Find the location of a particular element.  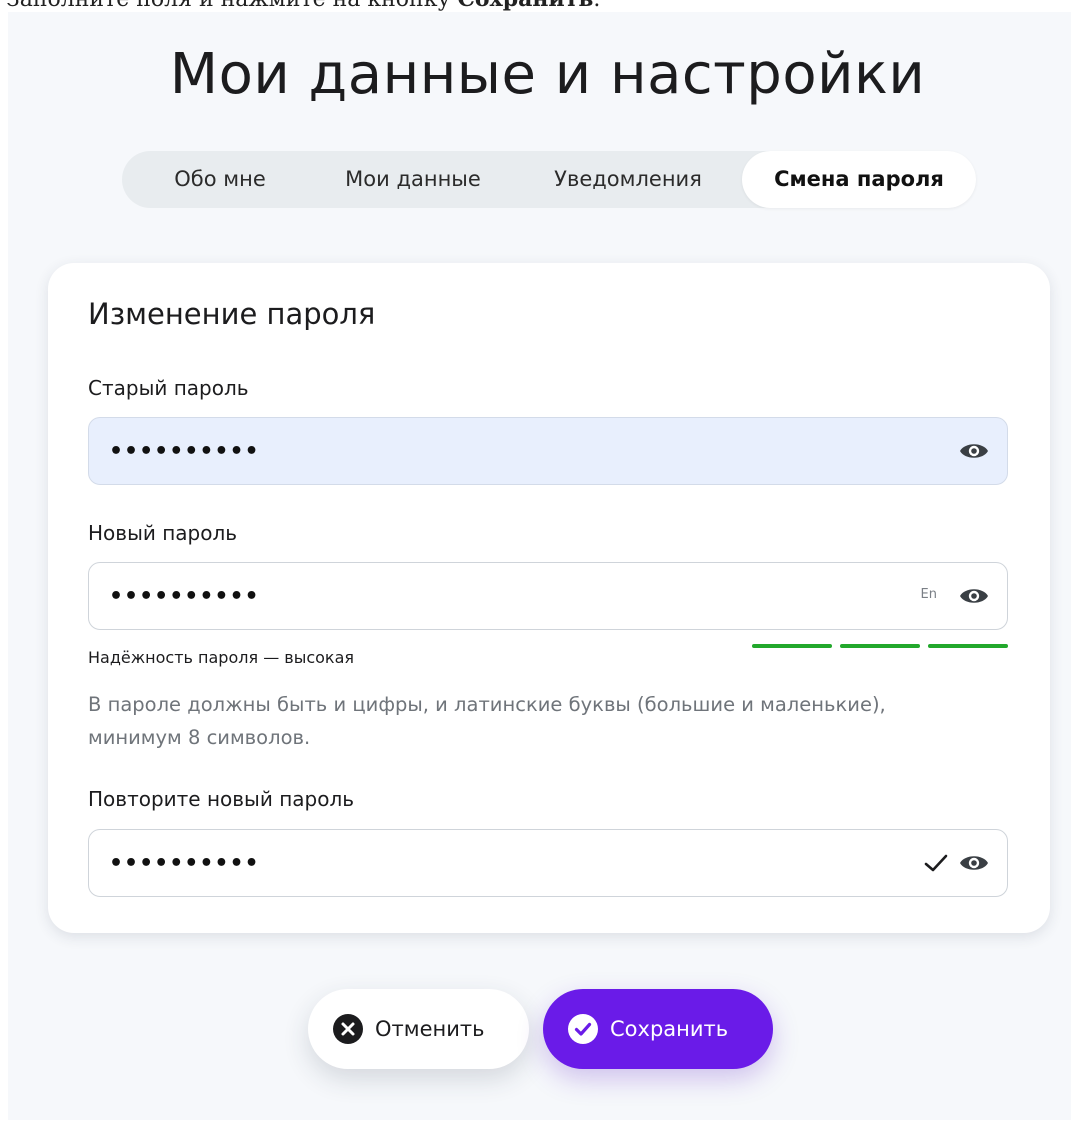

tab-notifications: Уведомления is located at coordinates (628, 179).